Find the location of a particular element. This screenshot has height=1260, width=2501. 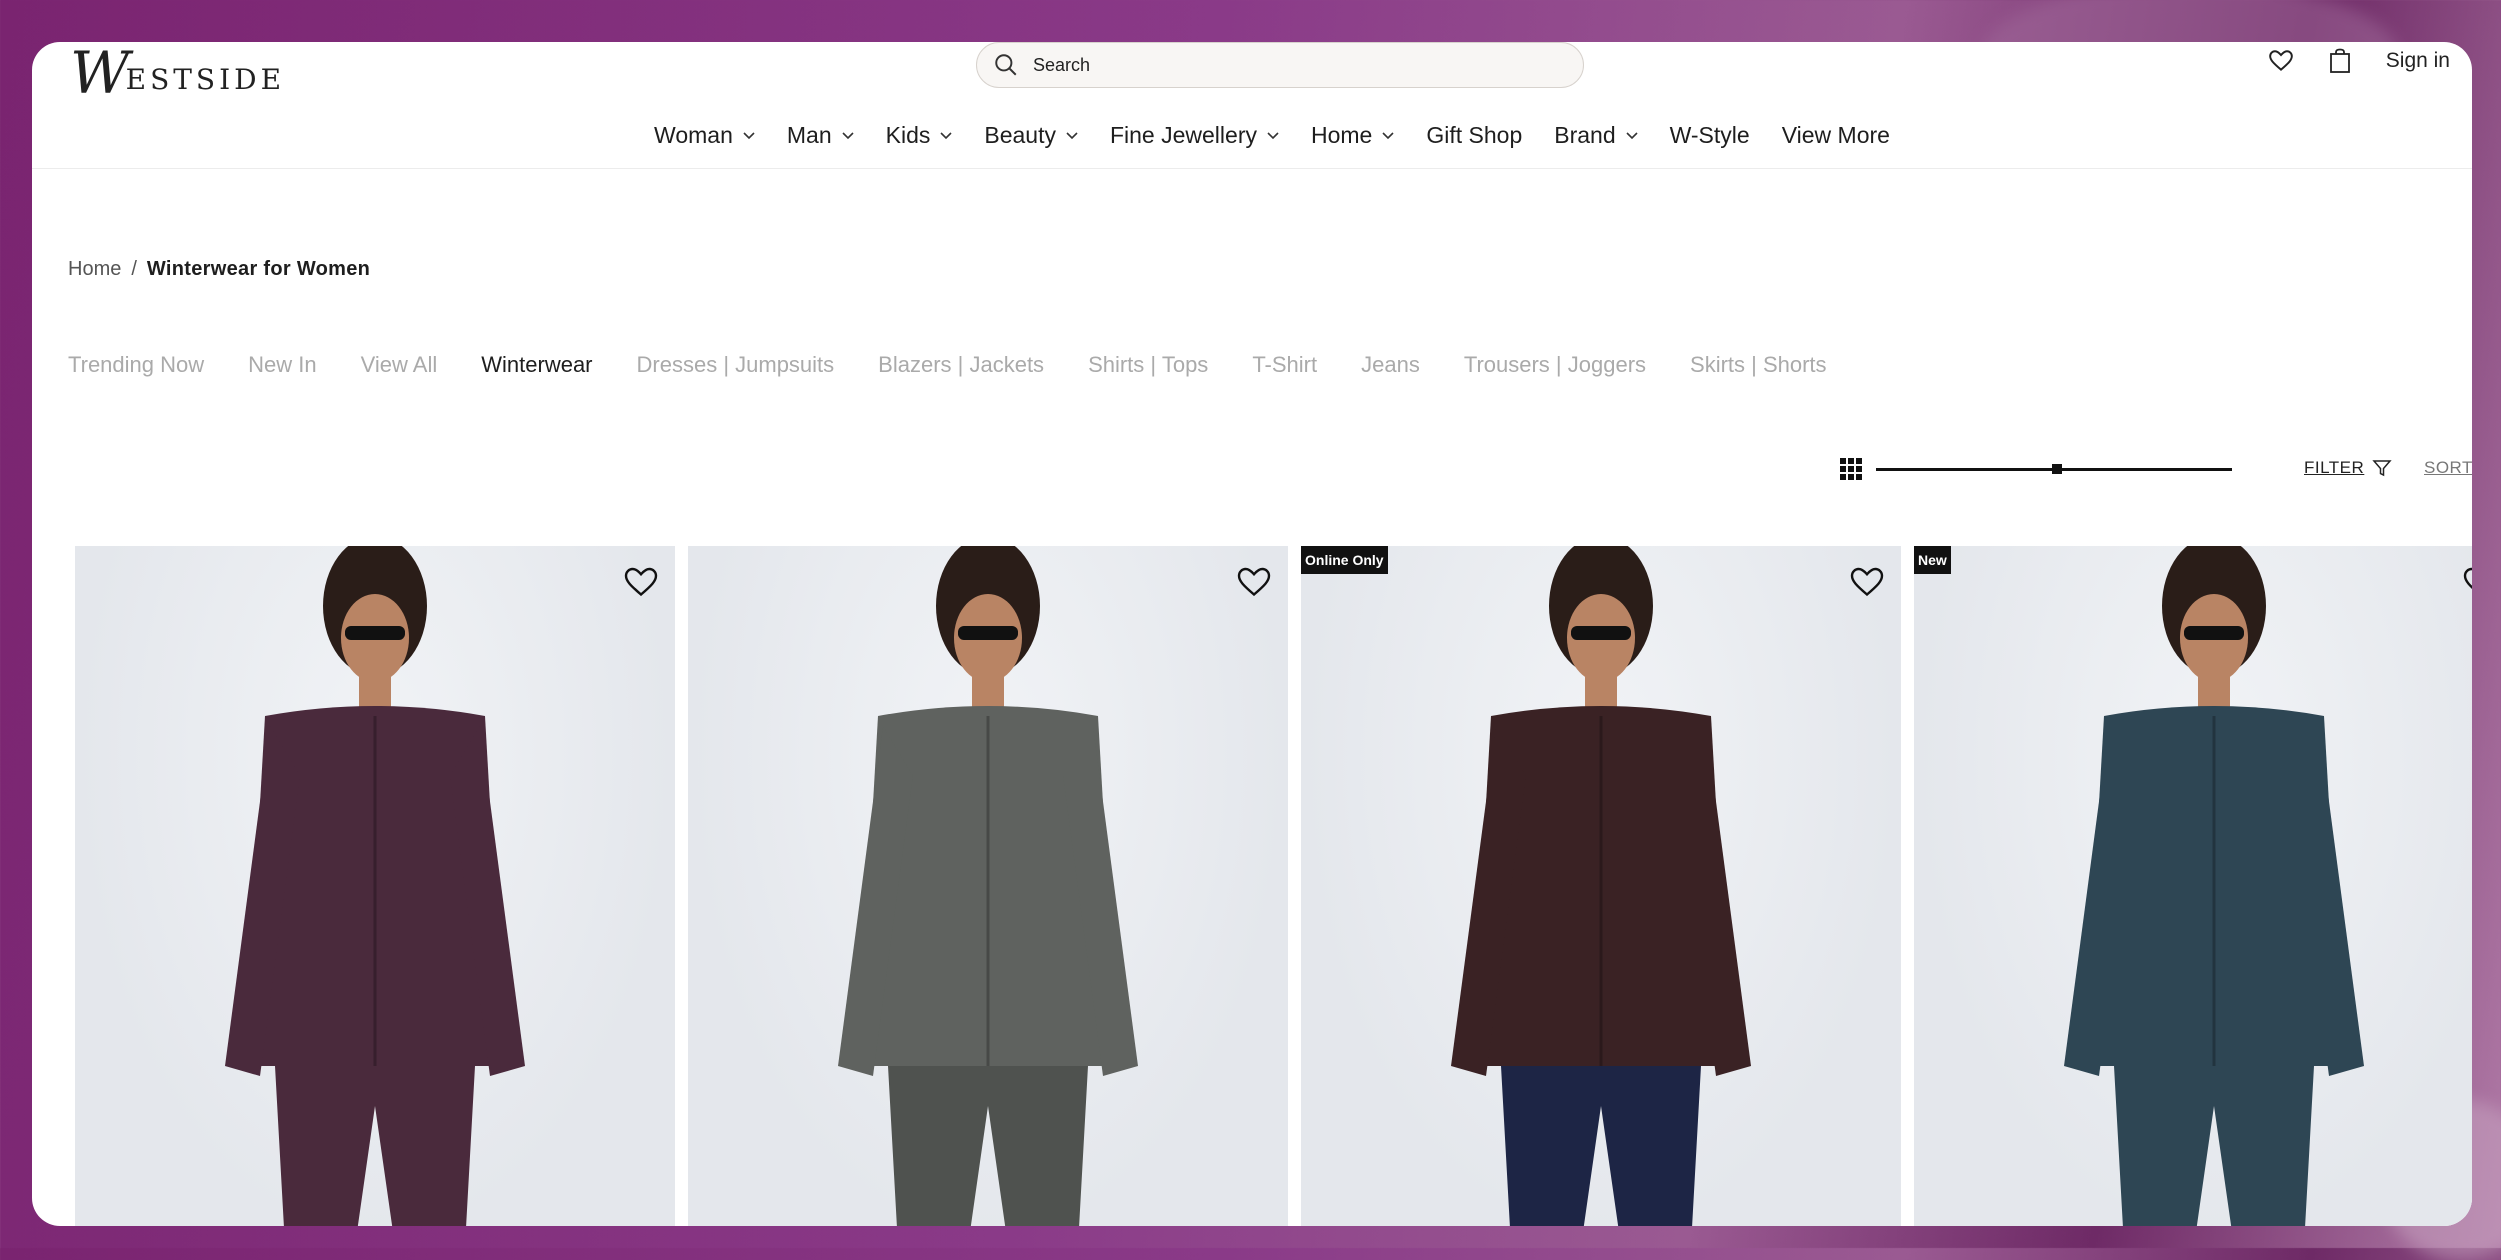

category-tab: Trending Now is located at coordinates (136, 365).